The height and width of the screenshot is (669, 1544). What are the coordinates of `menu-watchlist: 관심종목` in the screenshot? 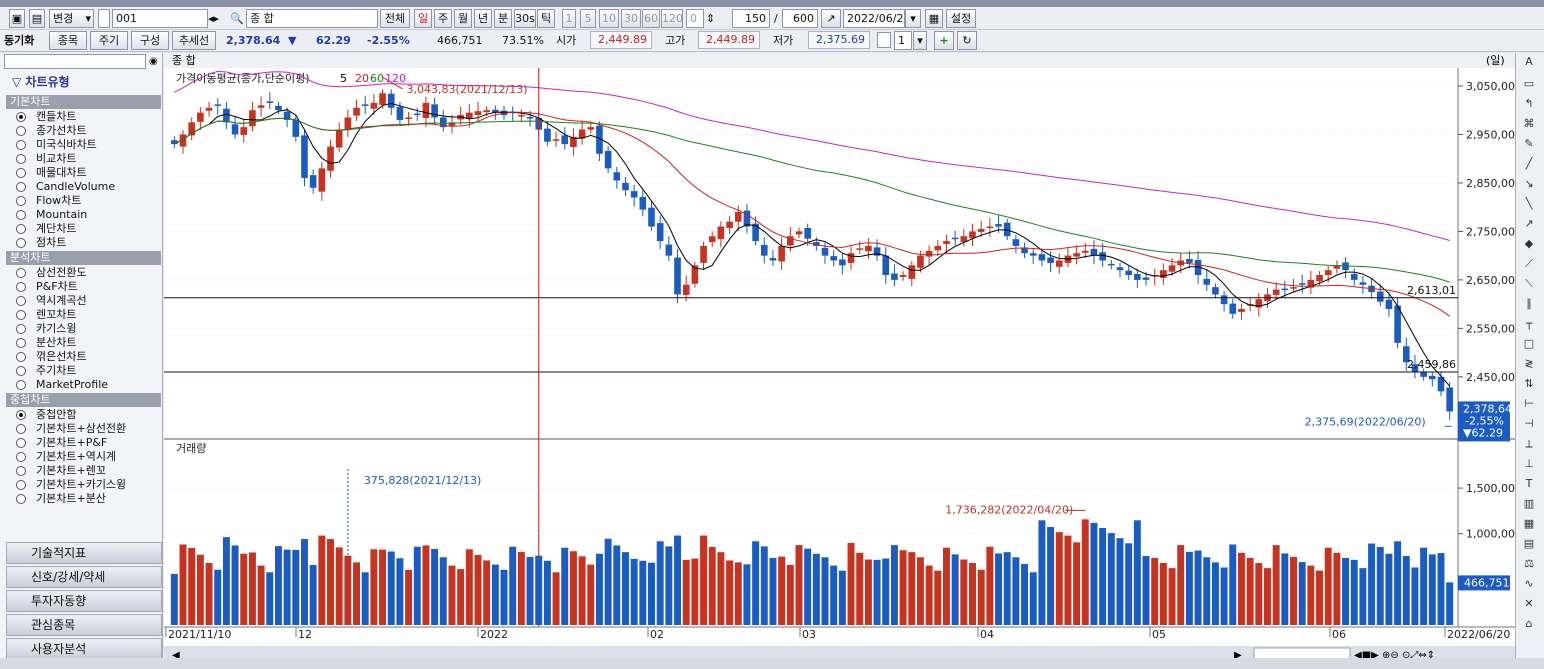 It's located at (84, 625).